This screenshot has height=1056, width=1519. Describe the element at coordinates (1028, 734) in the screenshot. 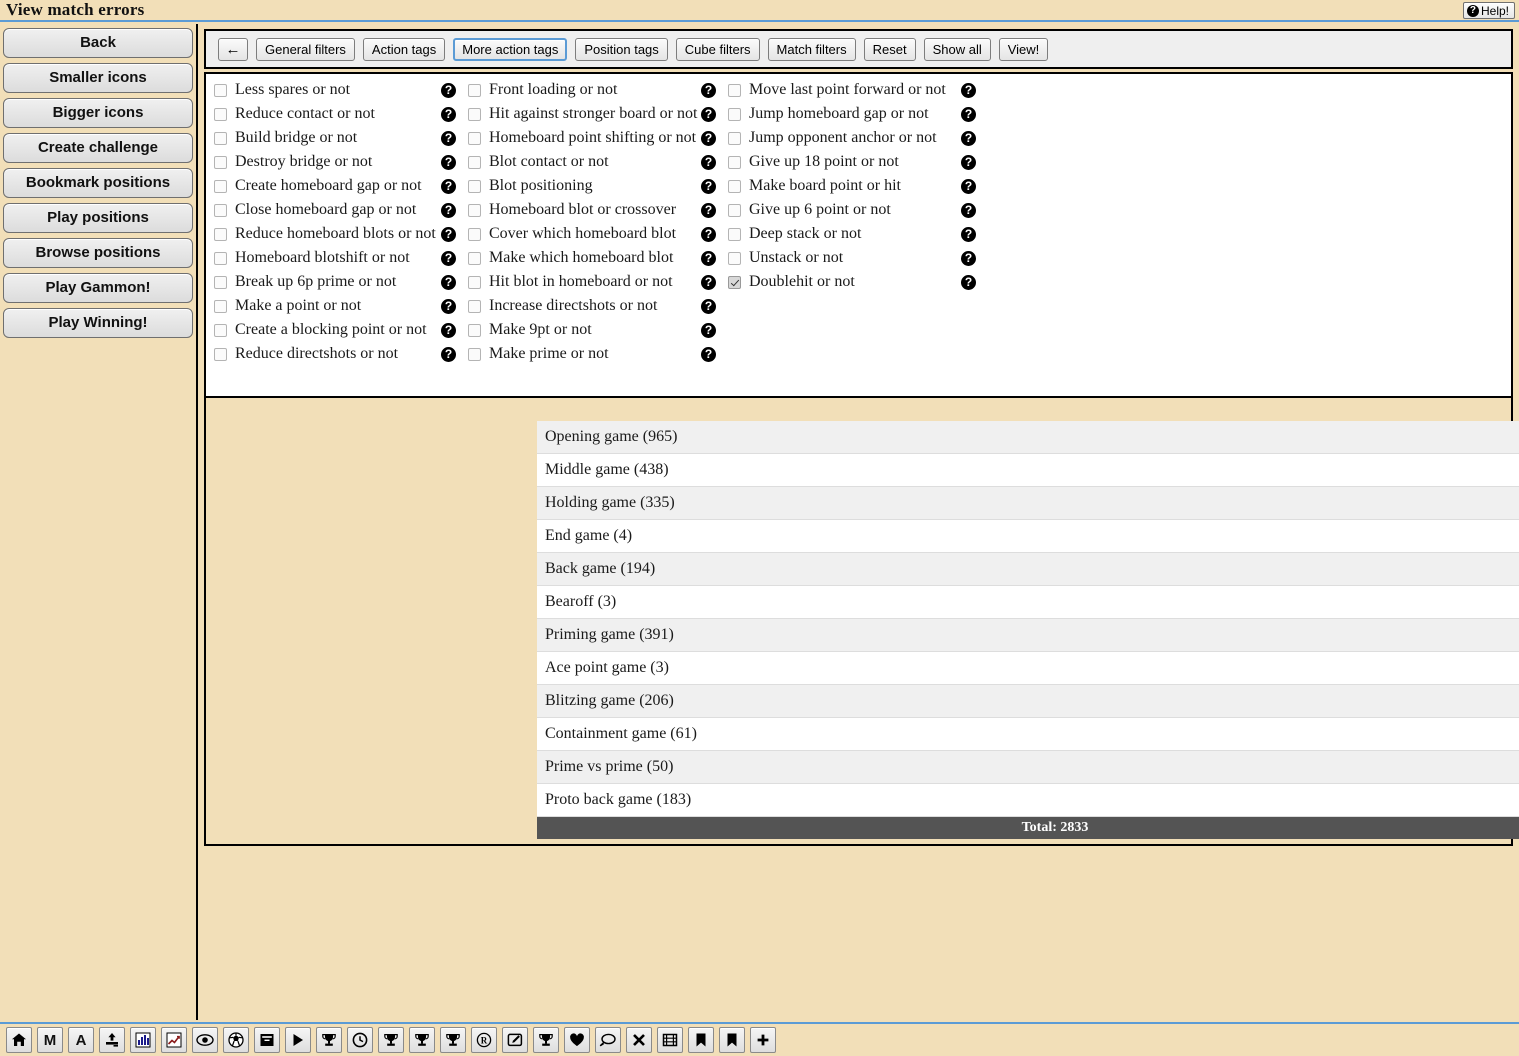

I see `game-type-row: Containment game (61)` at that location.